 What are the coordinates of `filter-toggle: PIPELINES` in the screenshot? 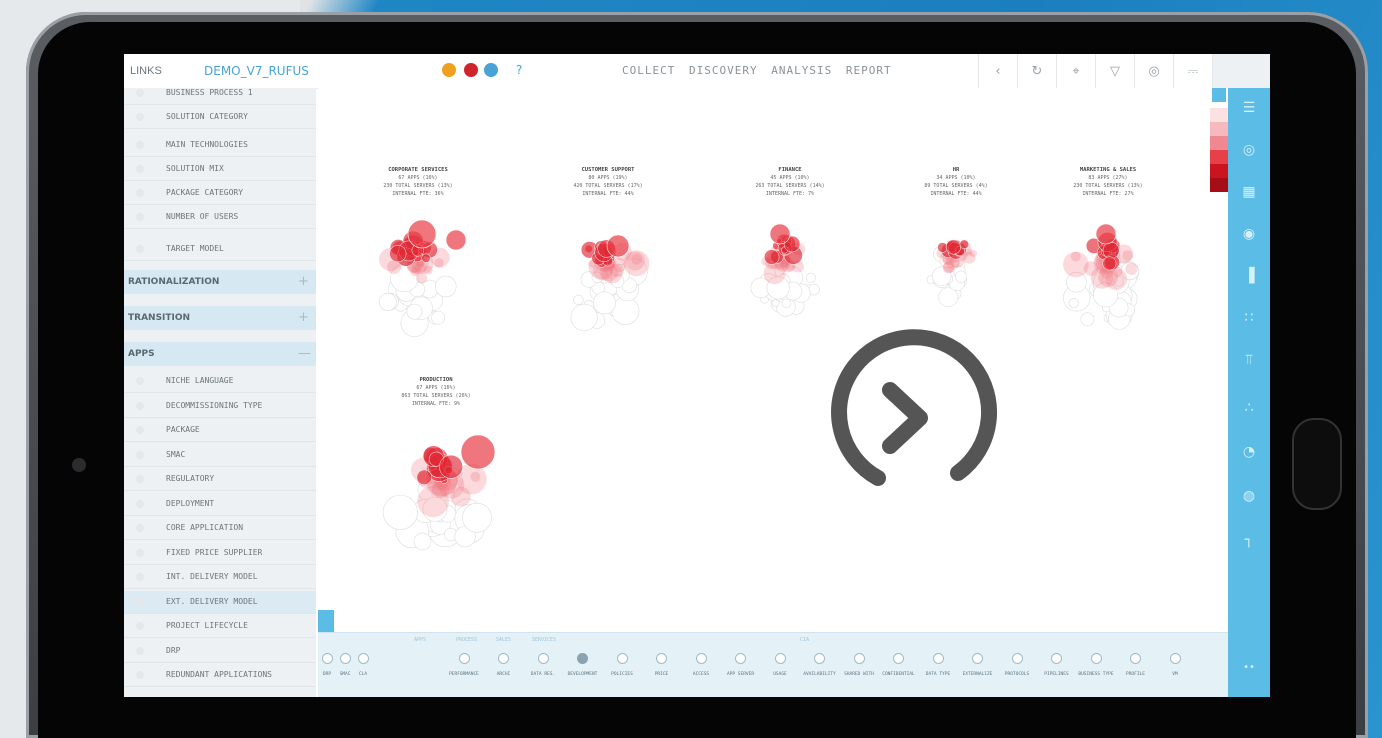 It's located at (1057, 665).